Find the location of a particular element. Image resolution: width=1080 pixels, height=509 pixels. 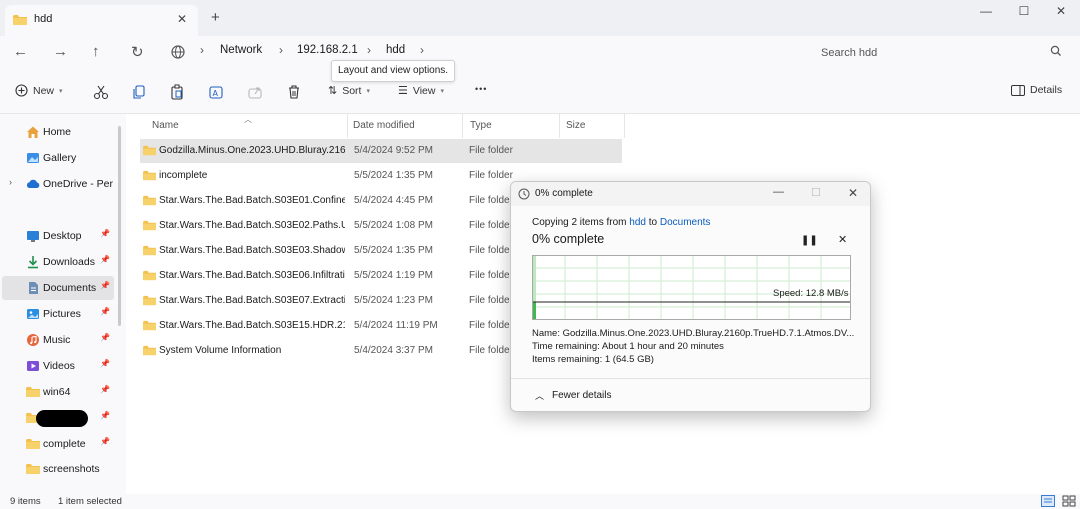

new-tab-button: + is located at coordinates (215, 17).